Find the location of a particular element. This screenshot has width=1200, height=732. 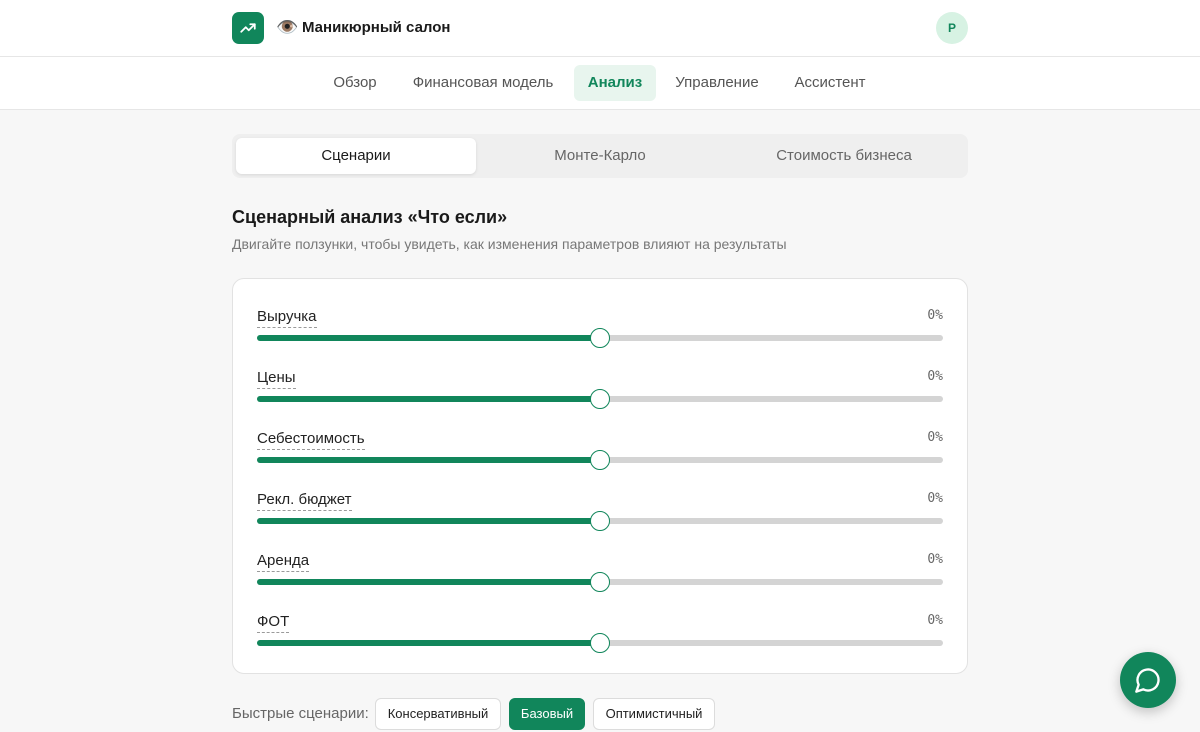

chat-bubble-icon is located at coordinates (1147, 680).